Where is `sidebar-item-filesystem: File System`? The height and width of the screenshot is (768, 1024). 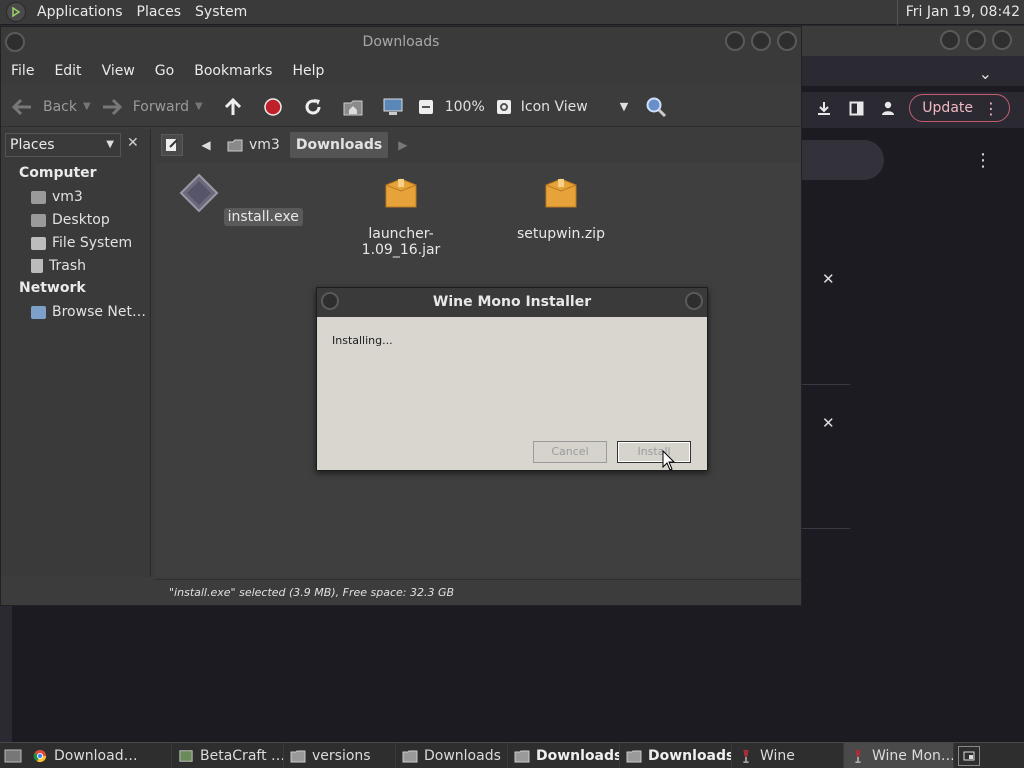 sidebar-item-filesystem: File System is located at coordinates (81, 243).